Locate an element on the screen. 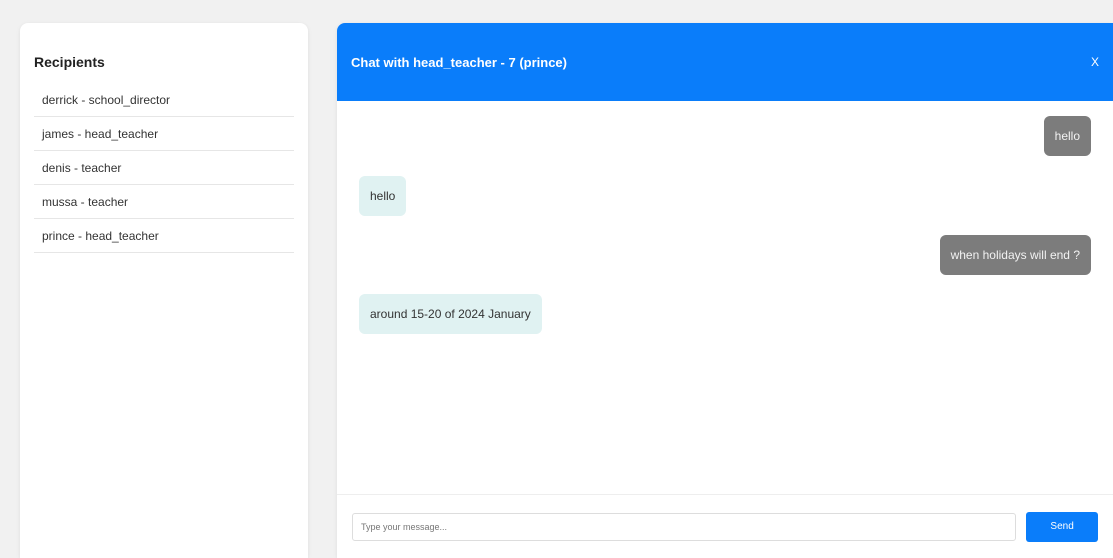 This screenshot has height=558, width=1113. close-chat-button: X is located at coordinates (1095, 62).